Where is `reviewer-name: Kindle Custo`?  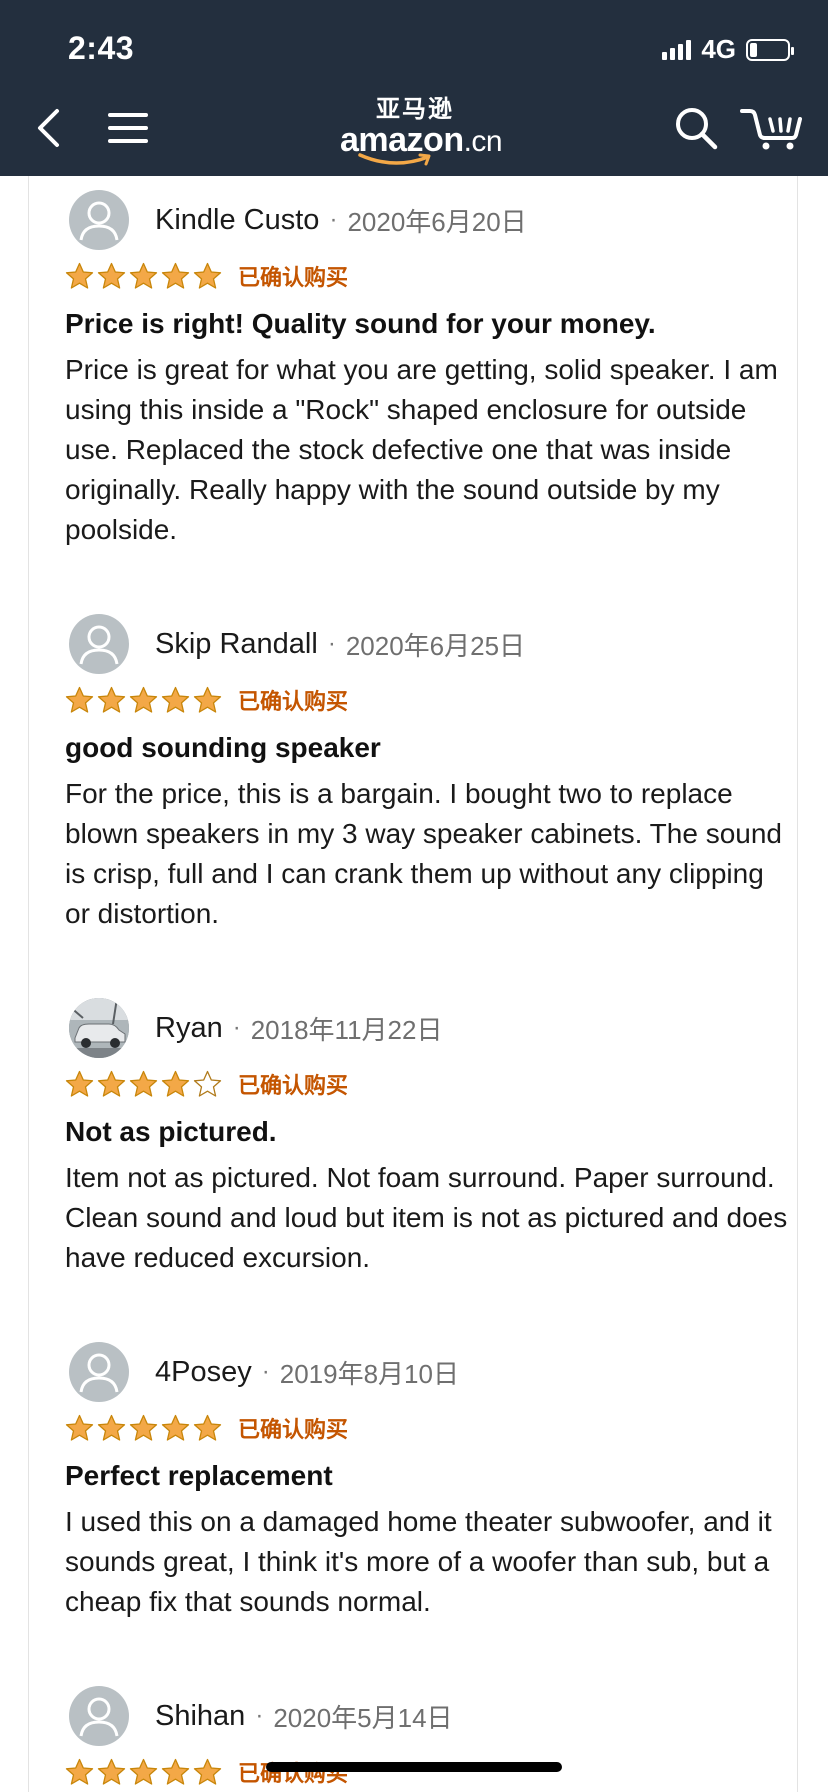
reviewer-name: Kindle Custo is located at coordinates (237, 220).